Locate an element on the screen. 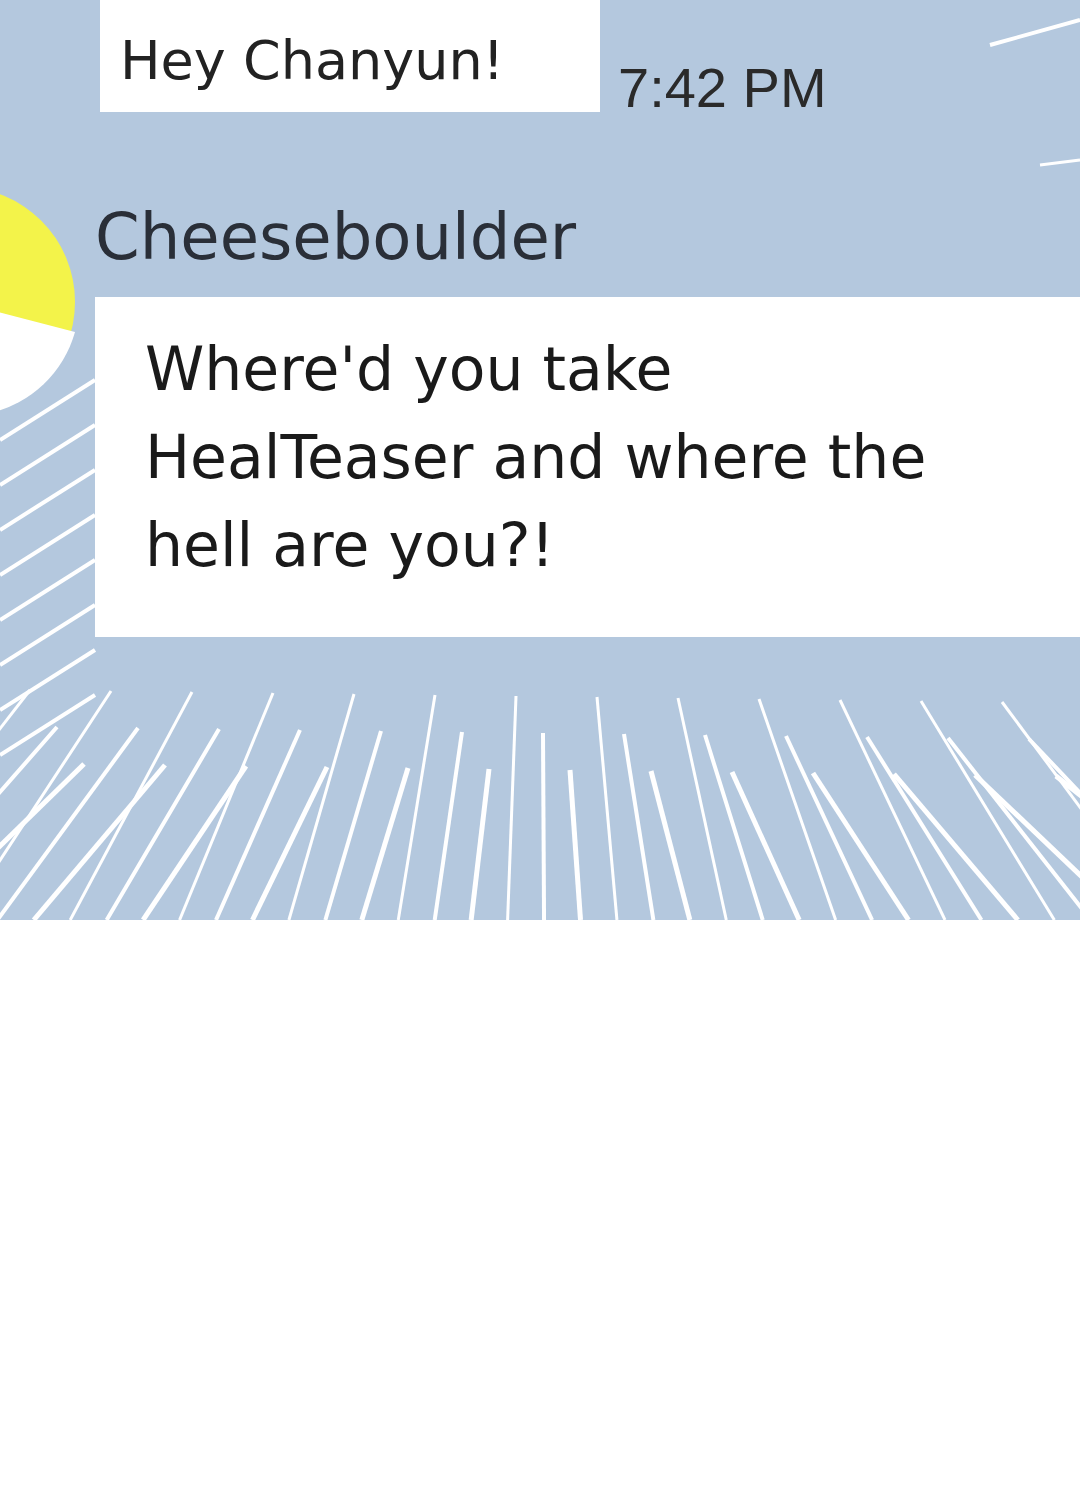  message-bubble: Hey Chanyun! is located at coordinates (350, 56).